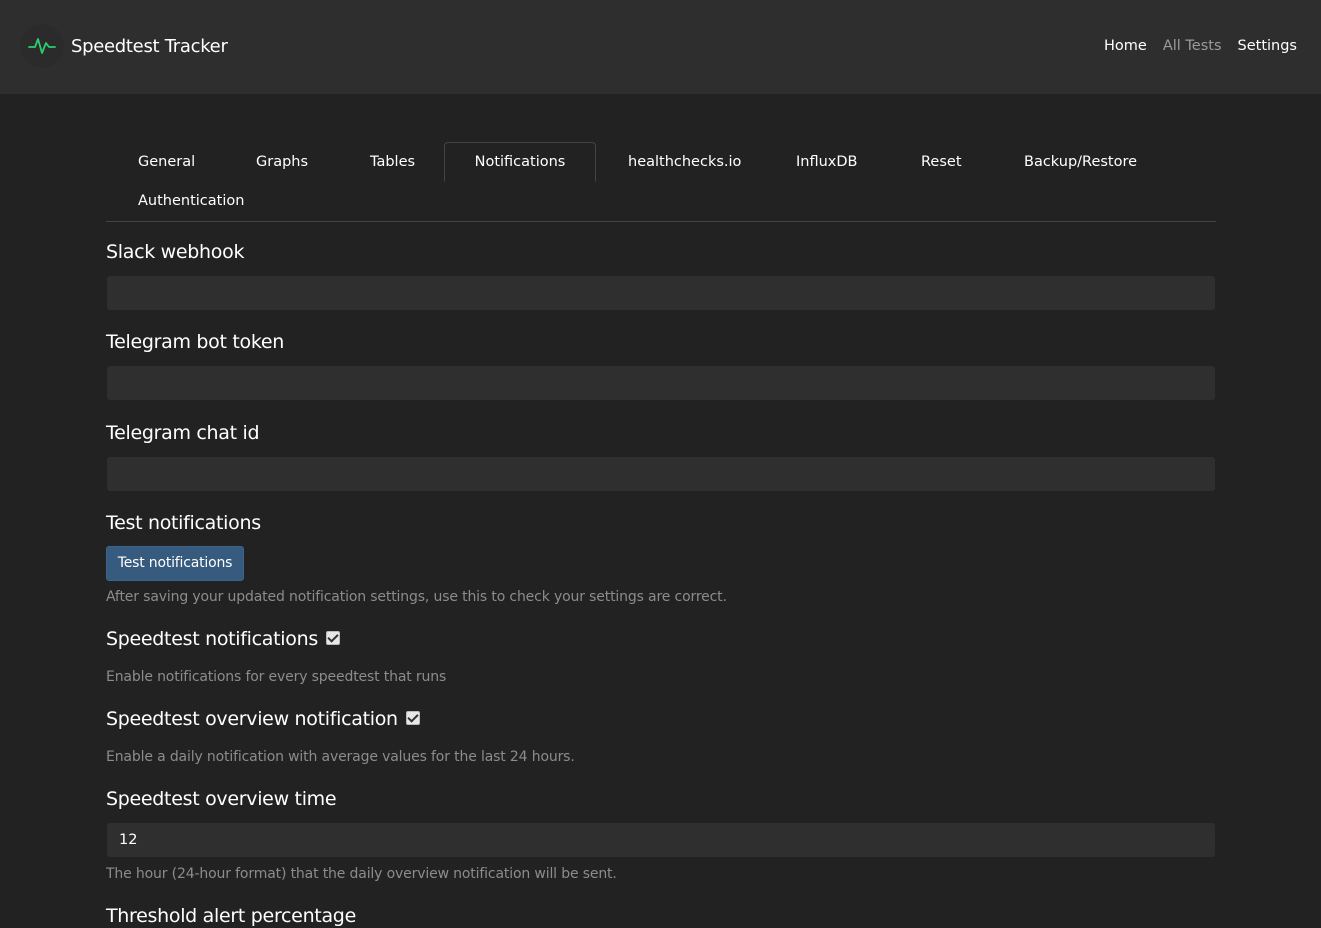 The width and height of the screenshot is (1321, 928). Describe the element at coordinates (332, 637) in the screenshot. I see `speedtest-notifications-checkbox` at that location.